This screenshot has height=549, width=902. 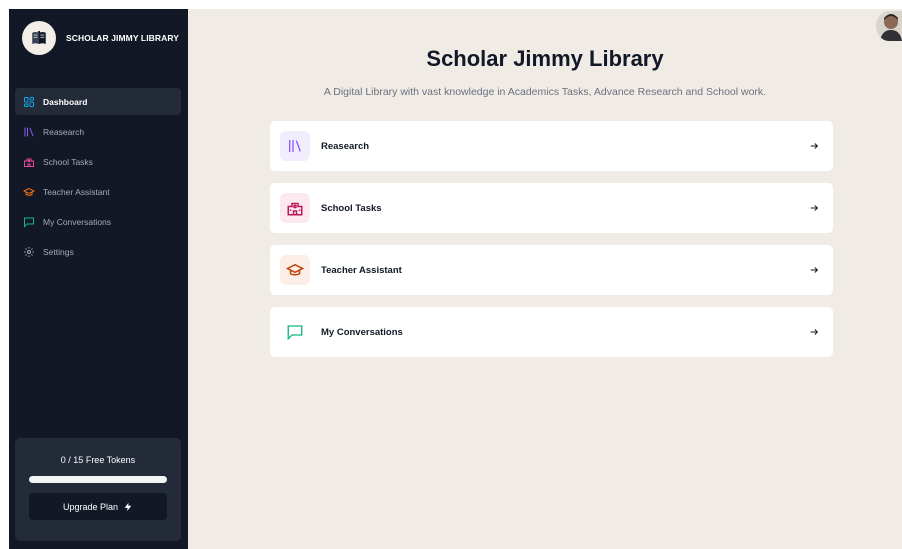 I want to click on sidebar-item-my-conversations: My Conversations, so click(x=98, y=221).